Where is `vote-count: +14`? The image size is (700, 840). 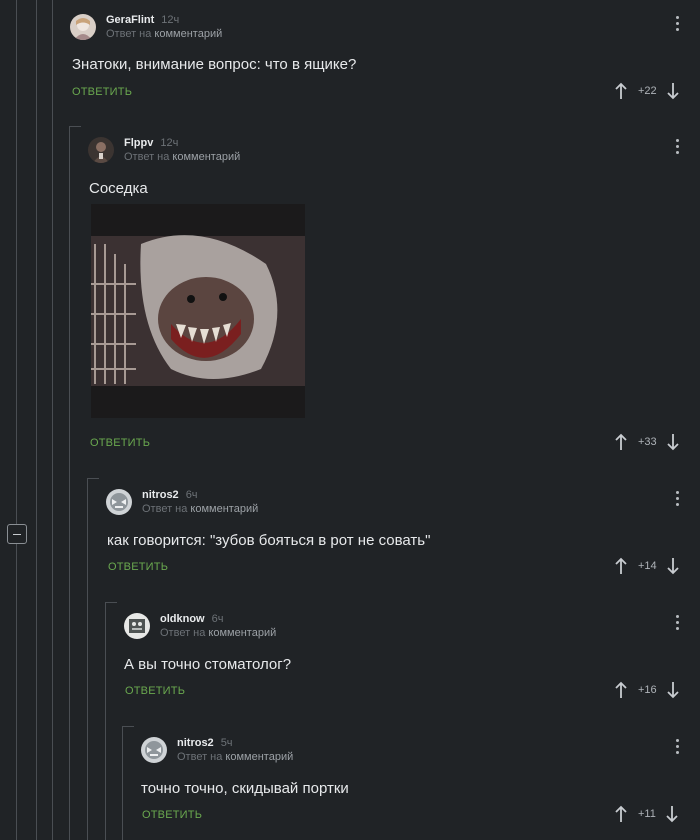
vote-count: +14 is located at coordinates (647, 566).